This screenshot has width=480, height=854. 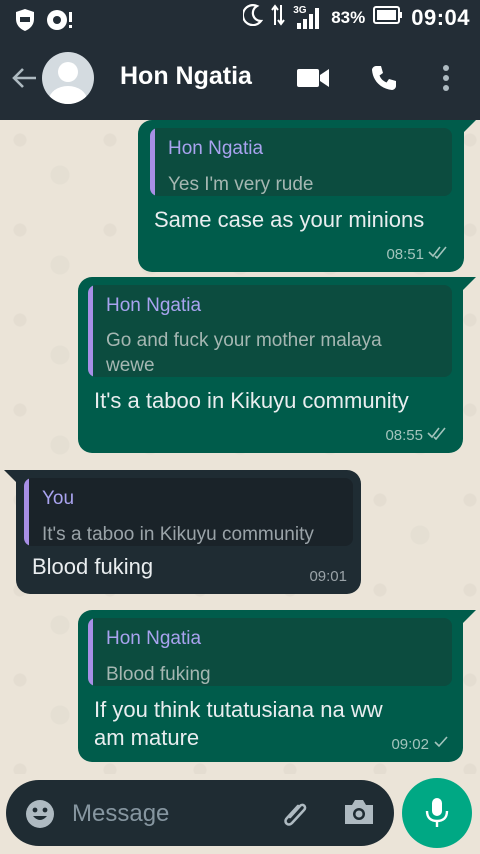 I want to click on quoted-reply: Hon Ngatia Yes I'm very rude, so click(x=301, y=162).